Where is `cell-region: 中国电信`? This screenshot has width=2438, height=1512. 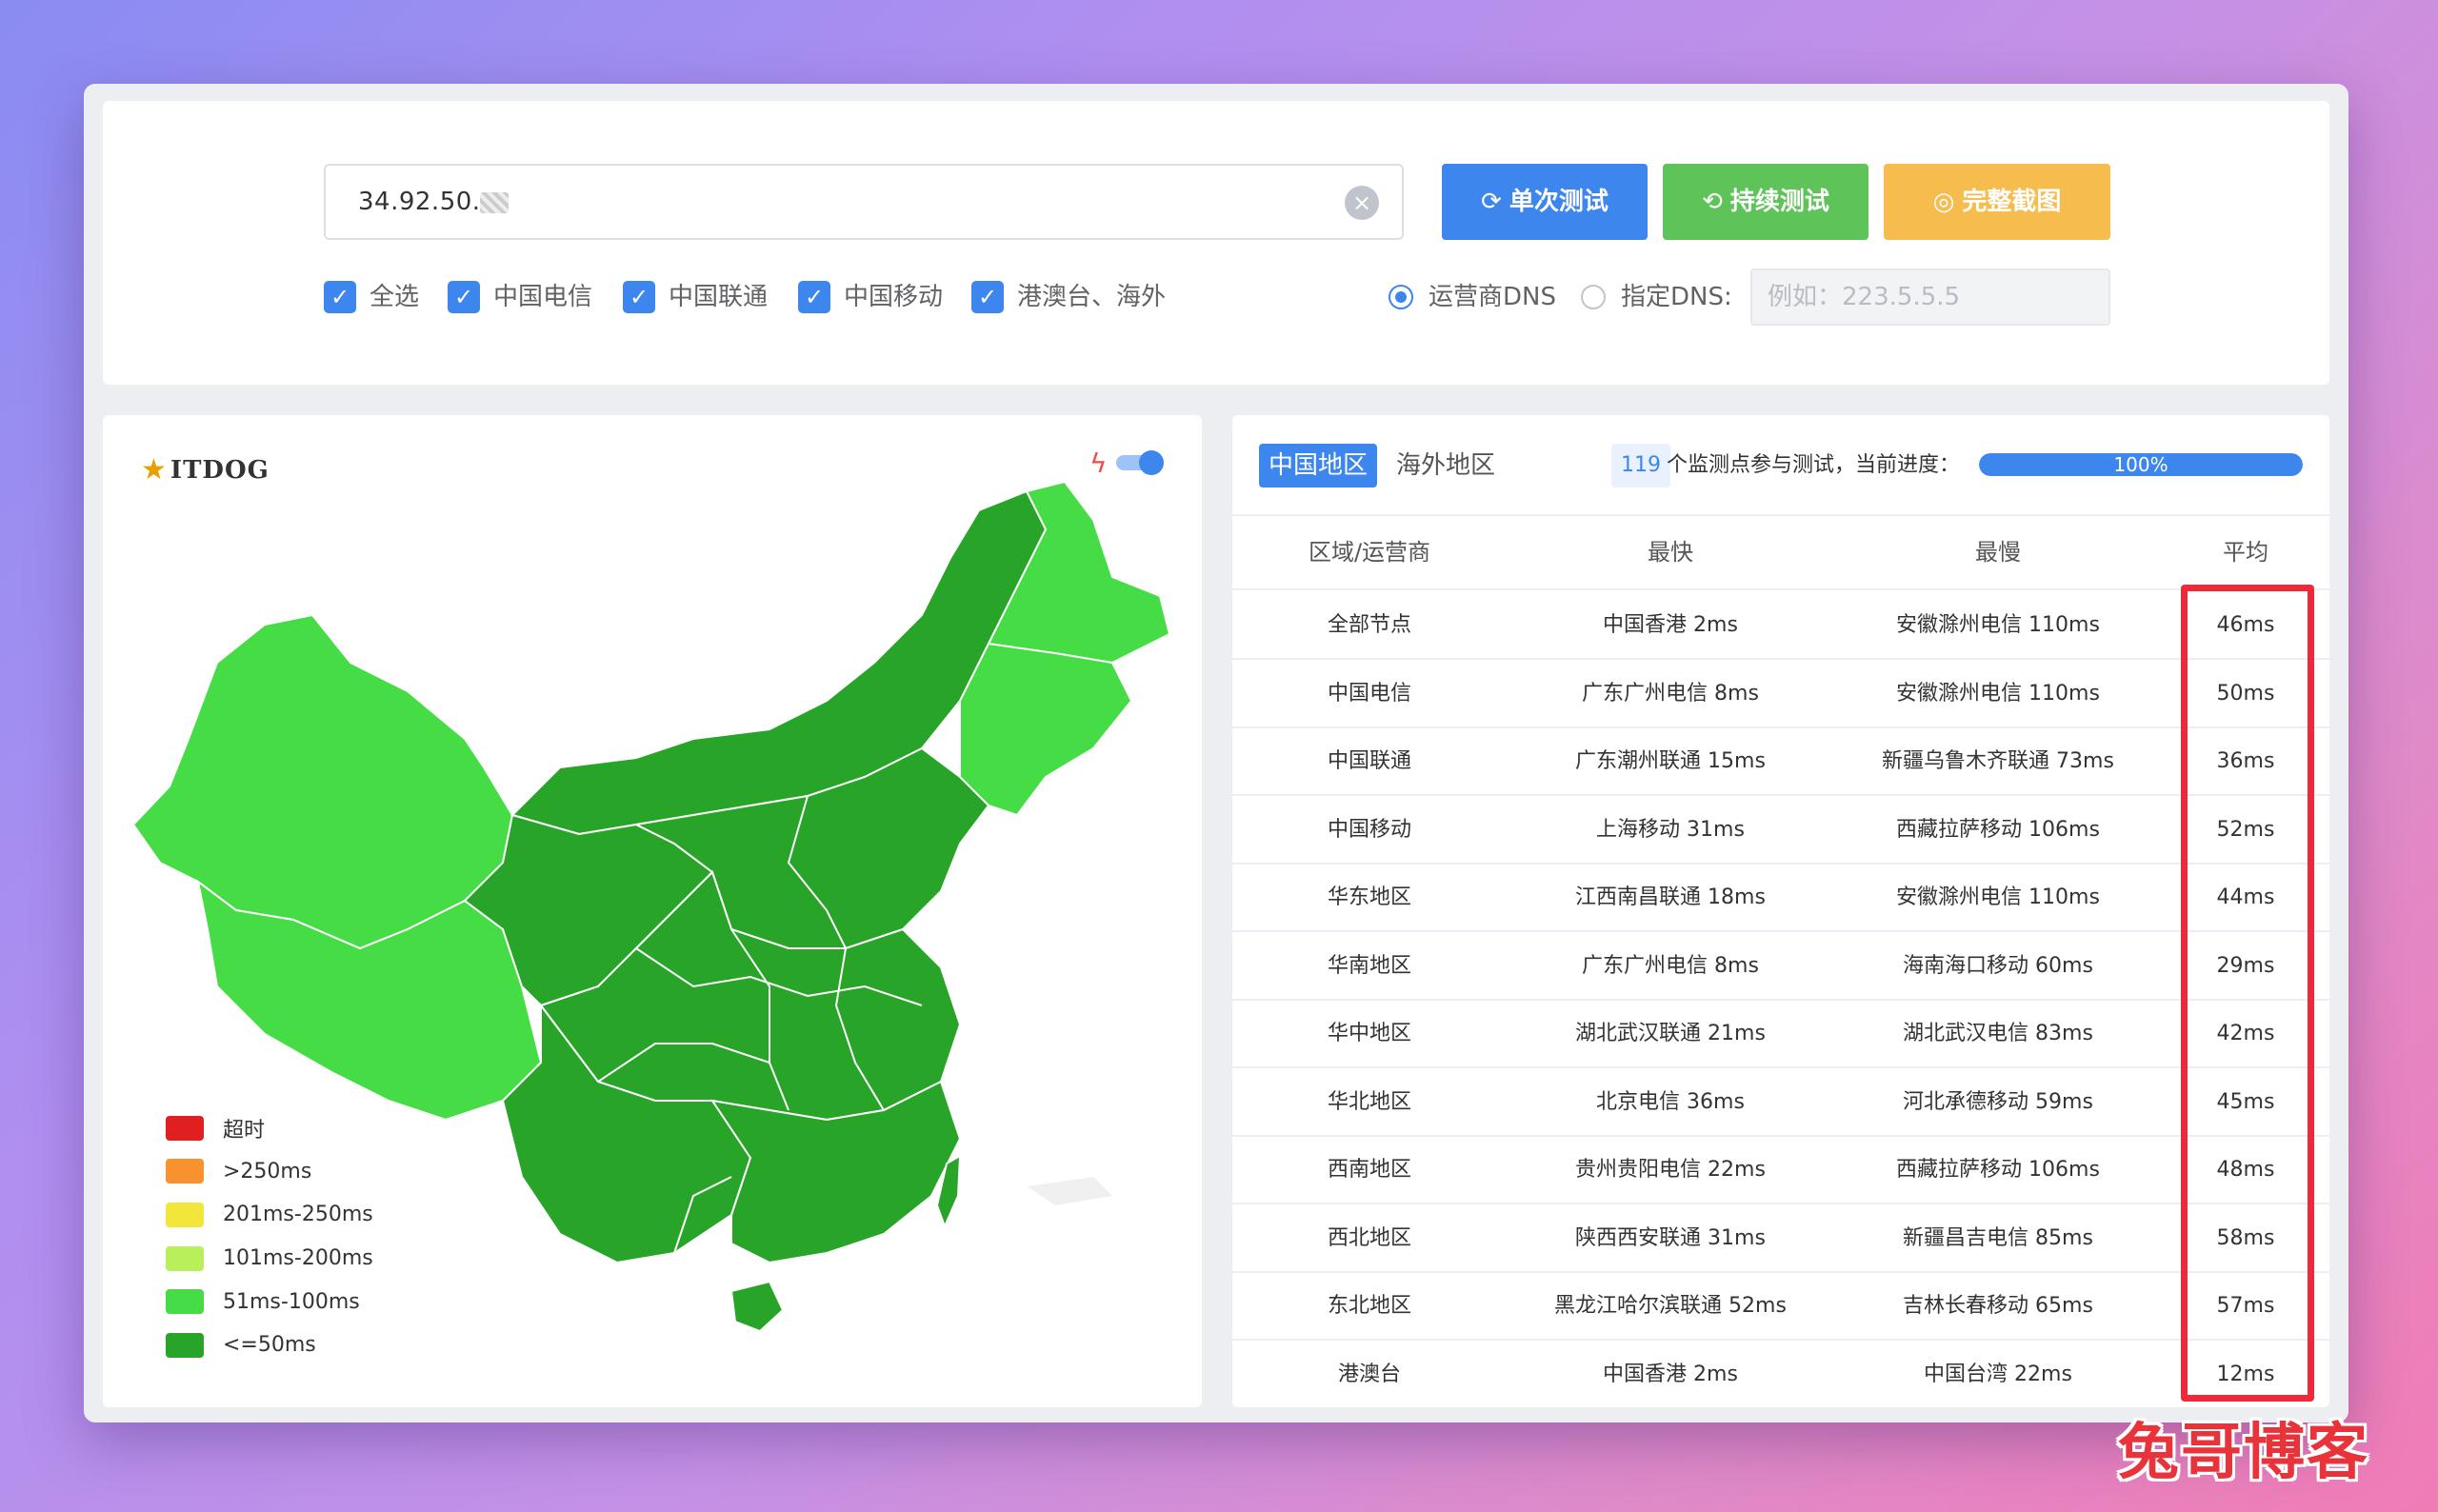
cell-region: 中国电信 is located at coordinates (1369, 693).